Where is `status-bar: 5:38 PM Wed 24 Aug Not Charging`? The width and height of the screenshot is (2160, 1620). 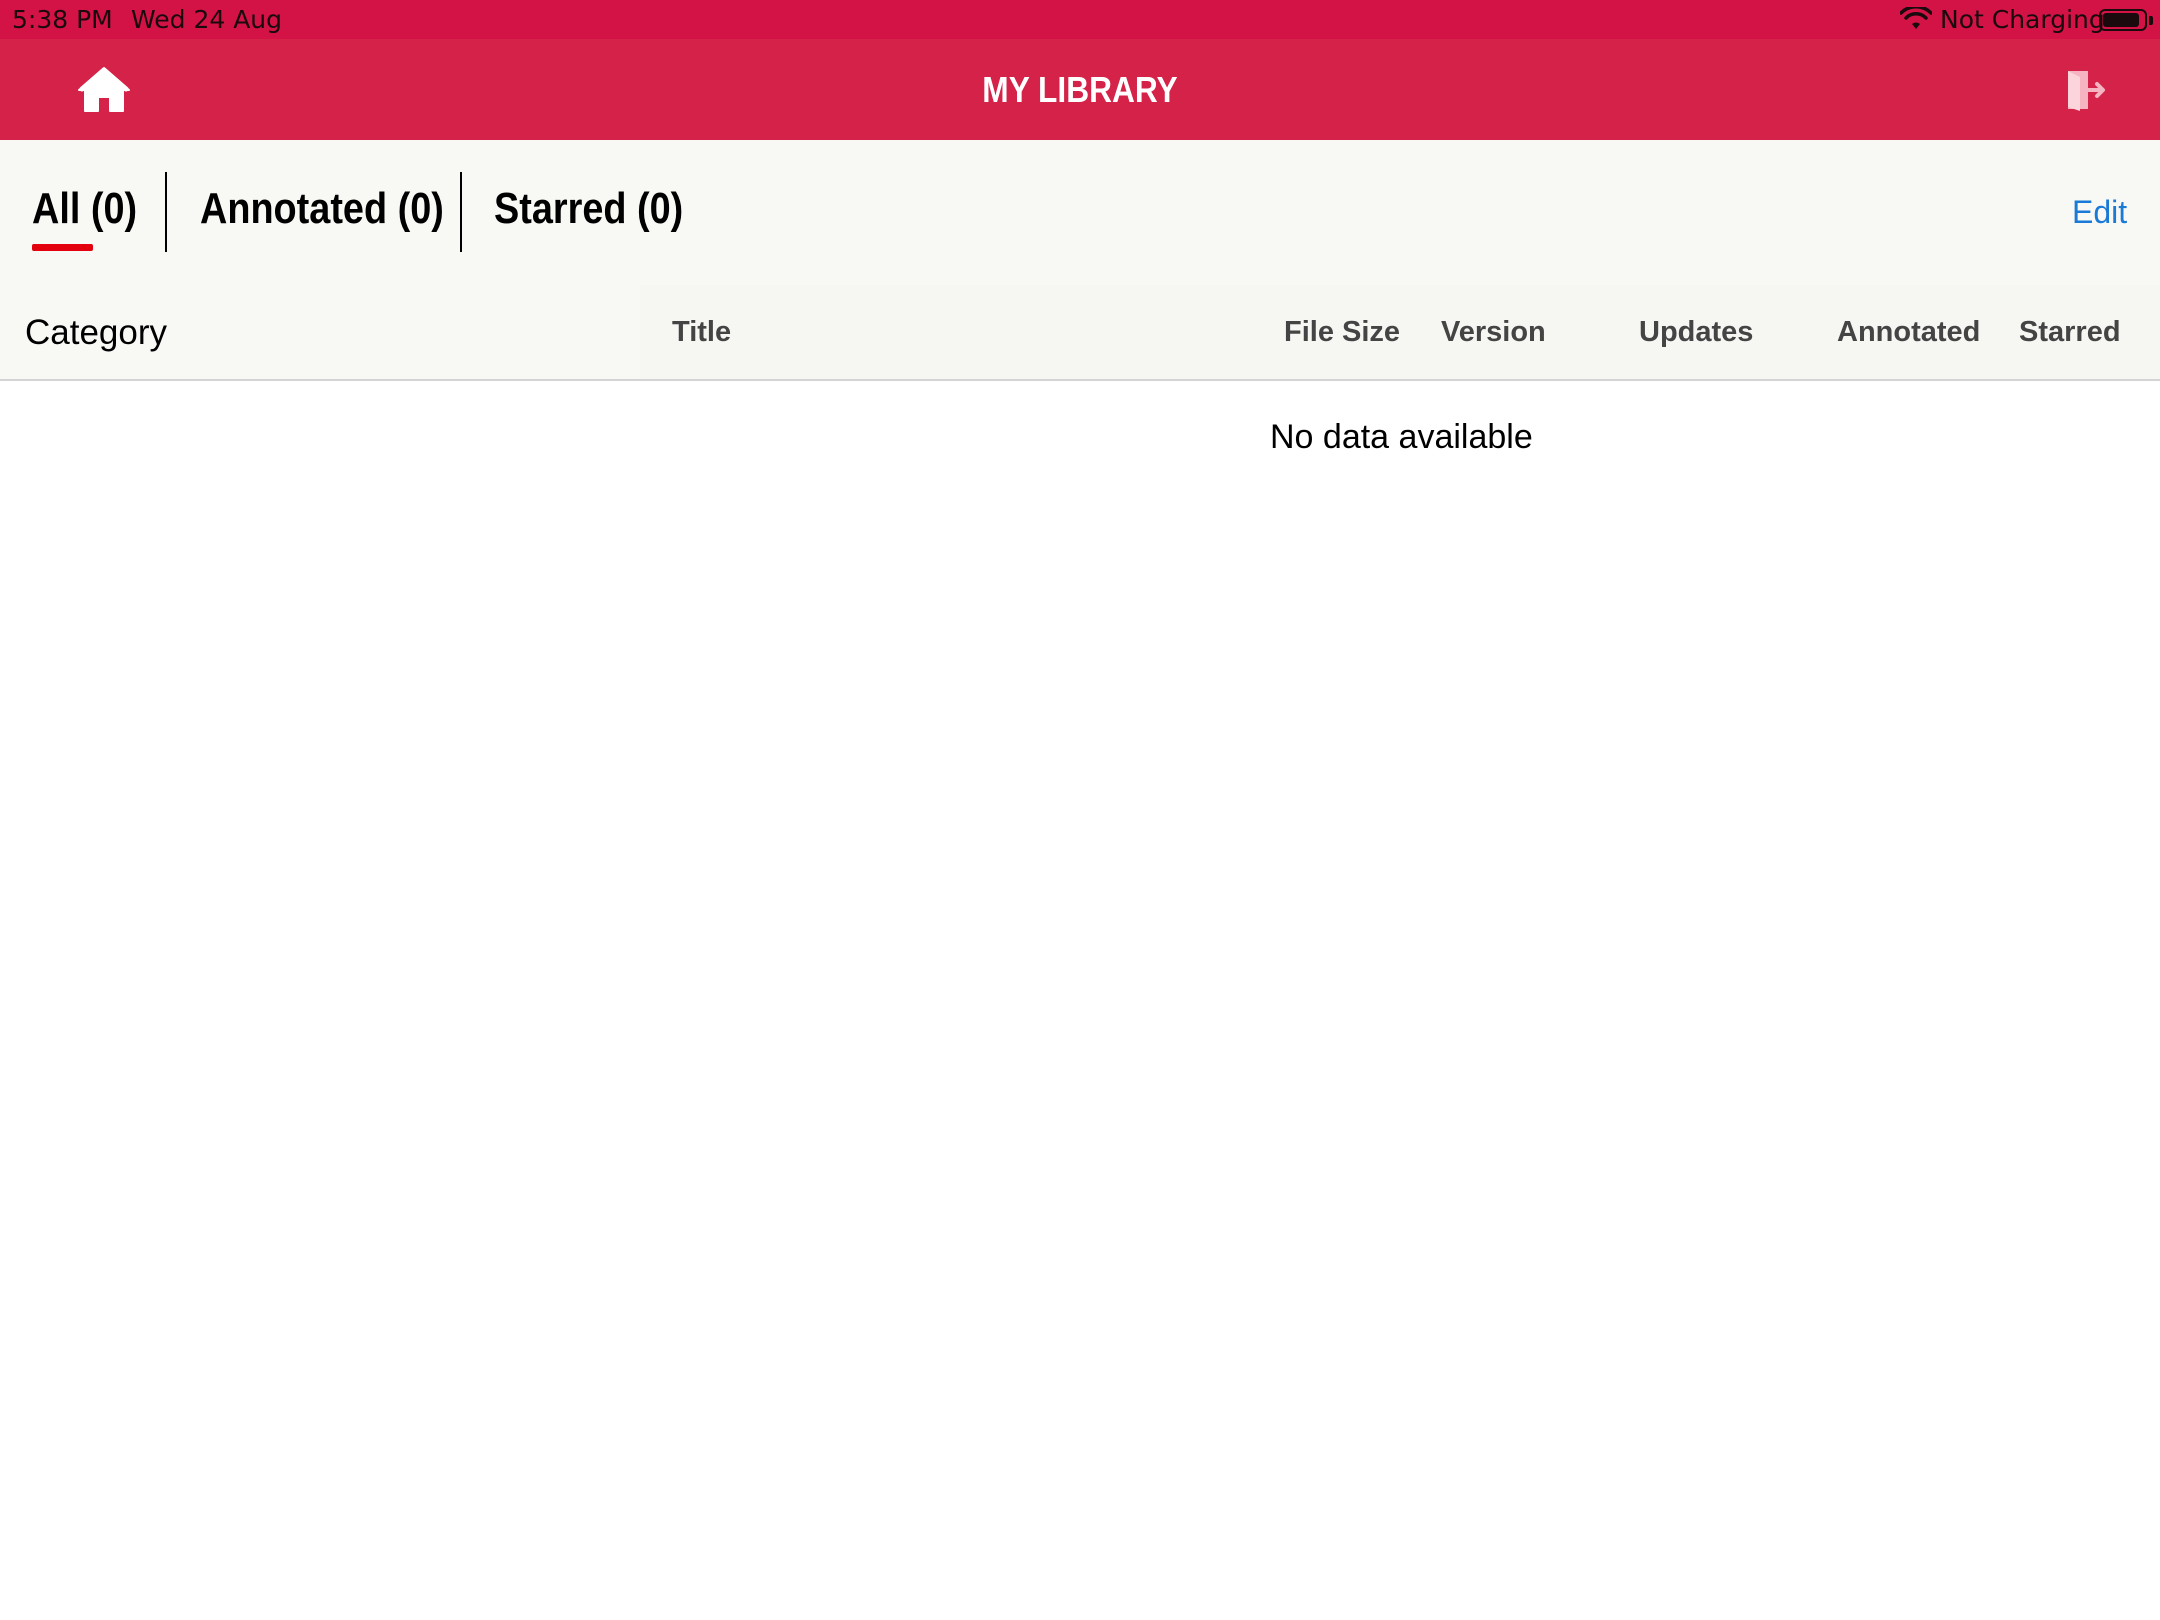
status-bar: 5:38 PM Wed 24 Aug Not Charging is located at coordinates (1080, 19).